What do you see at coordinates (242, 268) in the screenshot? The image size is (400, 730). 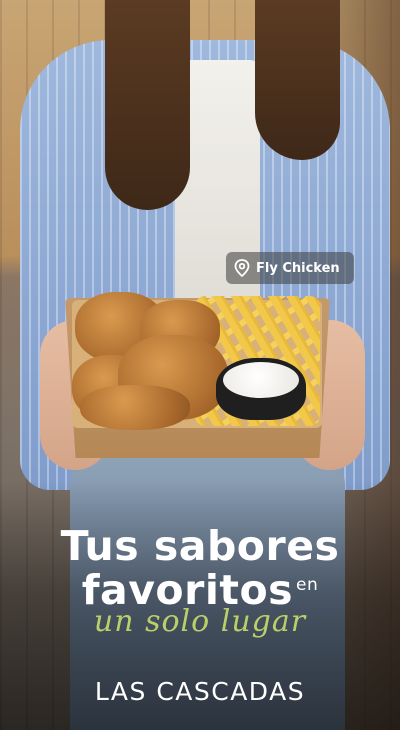 I see `map-pin-icon` at bounding box center [242, 268].